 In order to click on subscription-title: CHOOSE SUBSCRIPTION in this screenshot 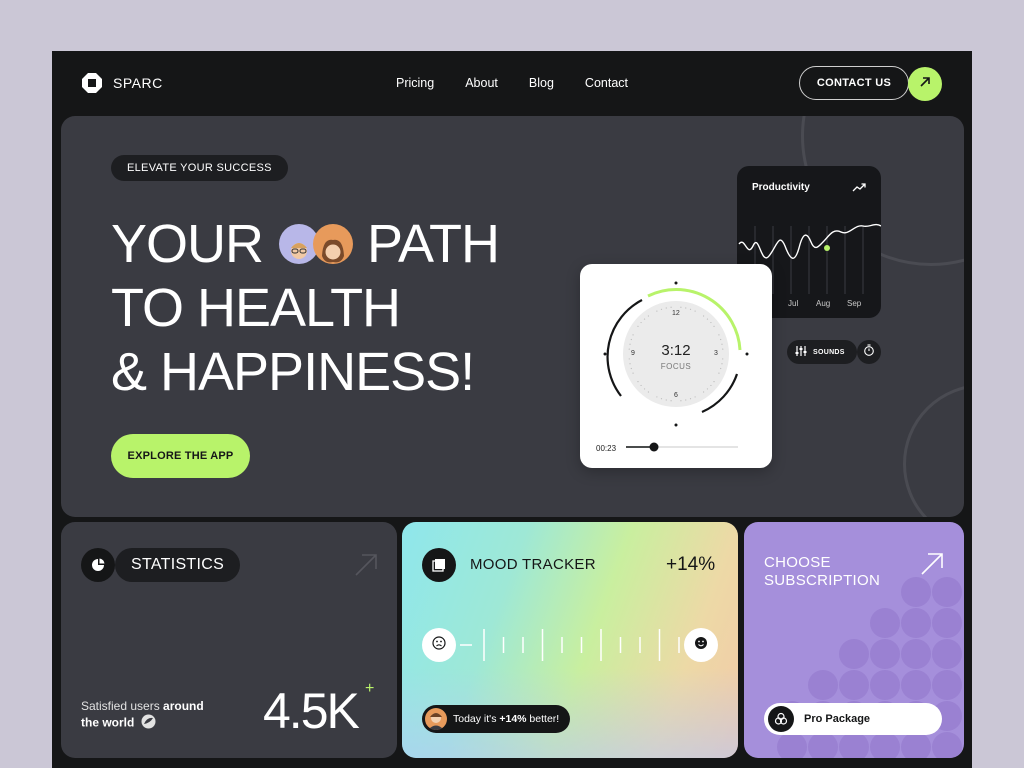, I will do `click(822, 572)`.